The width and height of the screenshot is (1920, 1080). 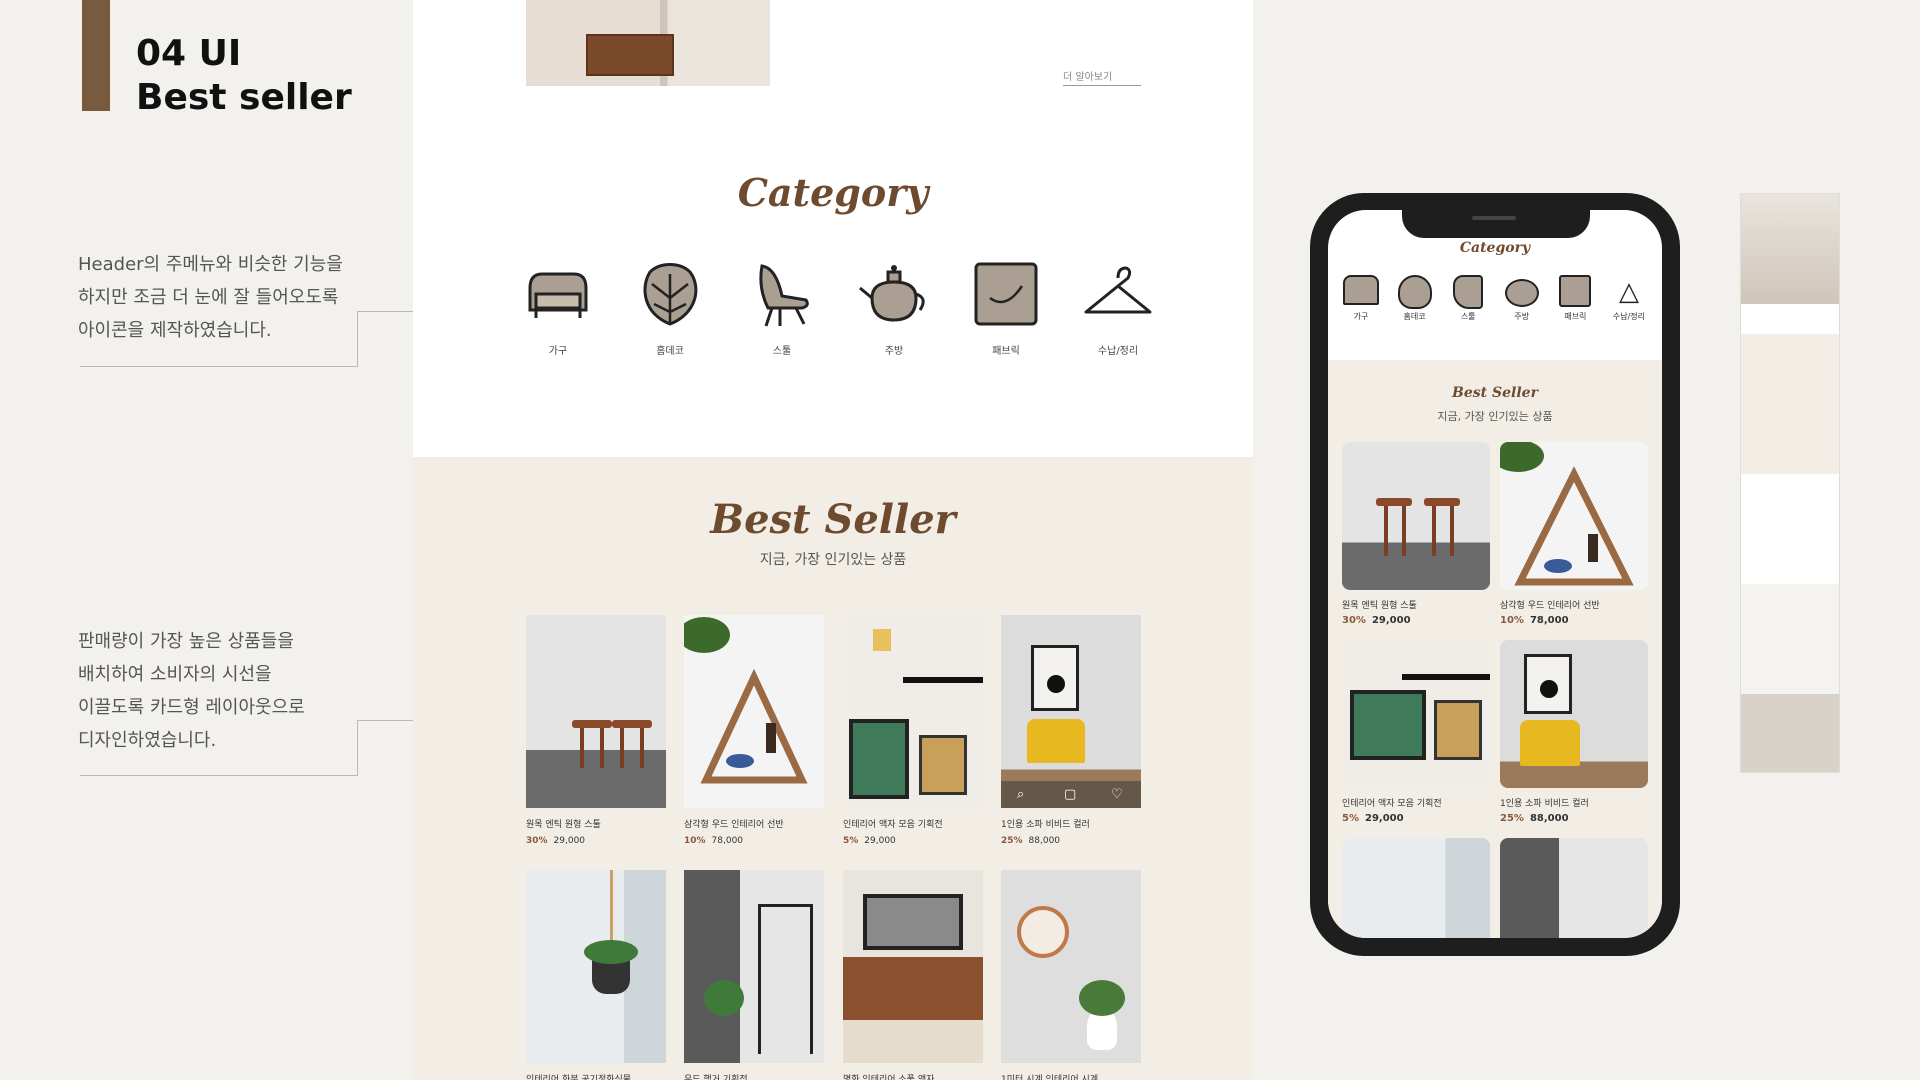 I want to click on bestseller-subtitle: 지금, 가장 인기있는 상품, so click(x=833, y=560).